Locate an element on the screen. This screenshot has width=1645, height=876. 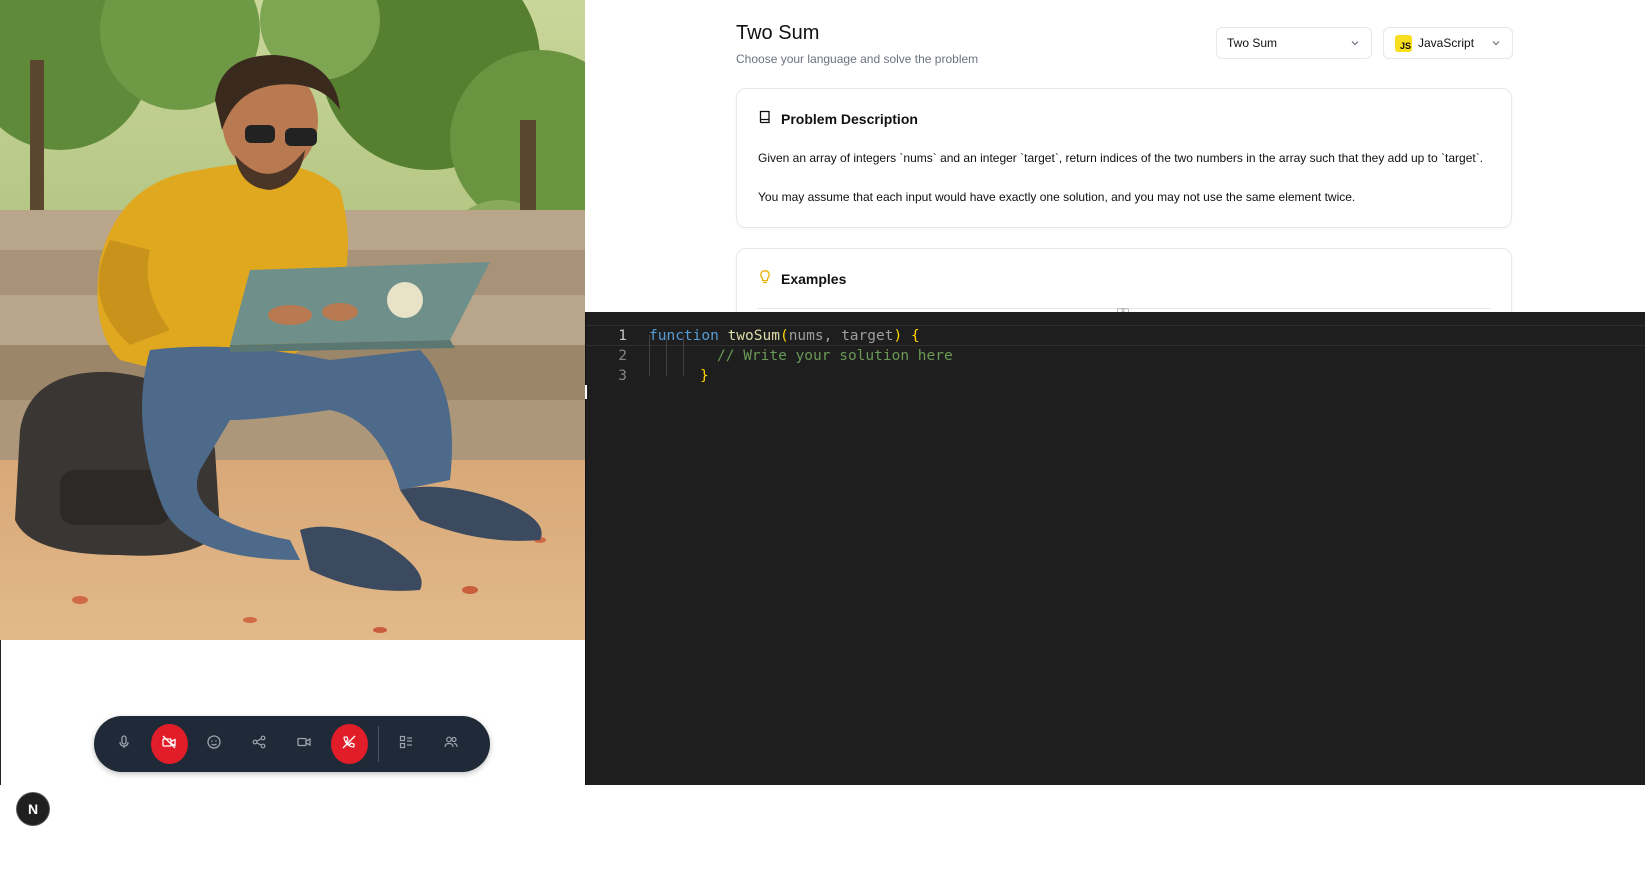
problem-select-value: Two Sum is located at coordinates (1252, 43).